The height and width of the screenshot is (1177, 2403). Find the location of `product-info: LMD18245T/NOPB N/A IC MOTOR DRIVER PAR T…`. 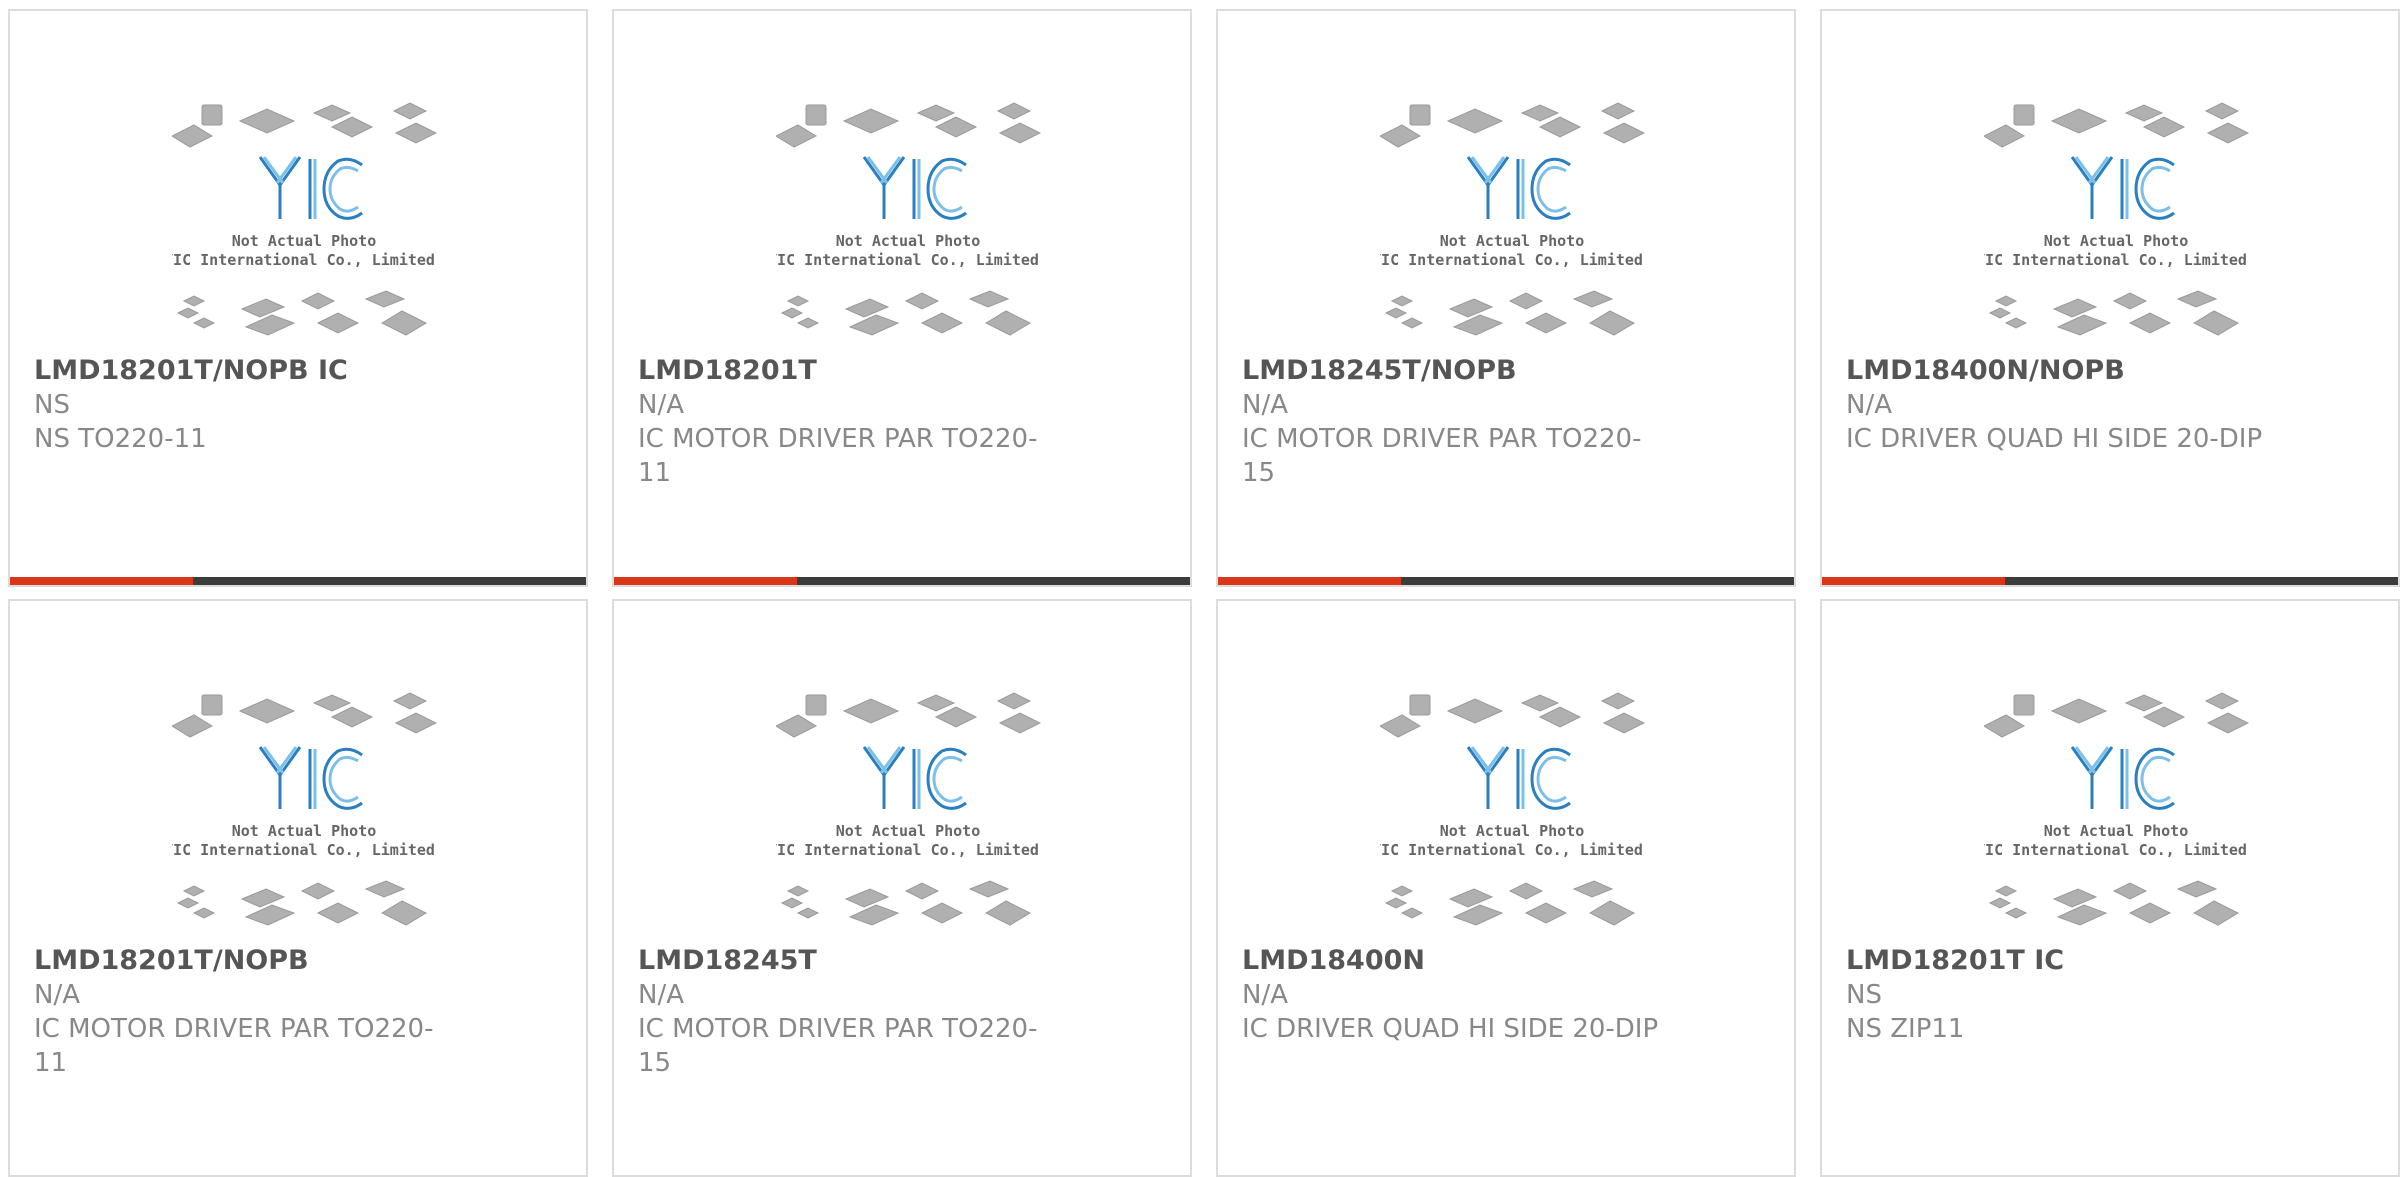

product-info: LMD18245T/NOPB N/A IC MOTOR DRIVER PAR T… is located at coordinates (1452, 422).